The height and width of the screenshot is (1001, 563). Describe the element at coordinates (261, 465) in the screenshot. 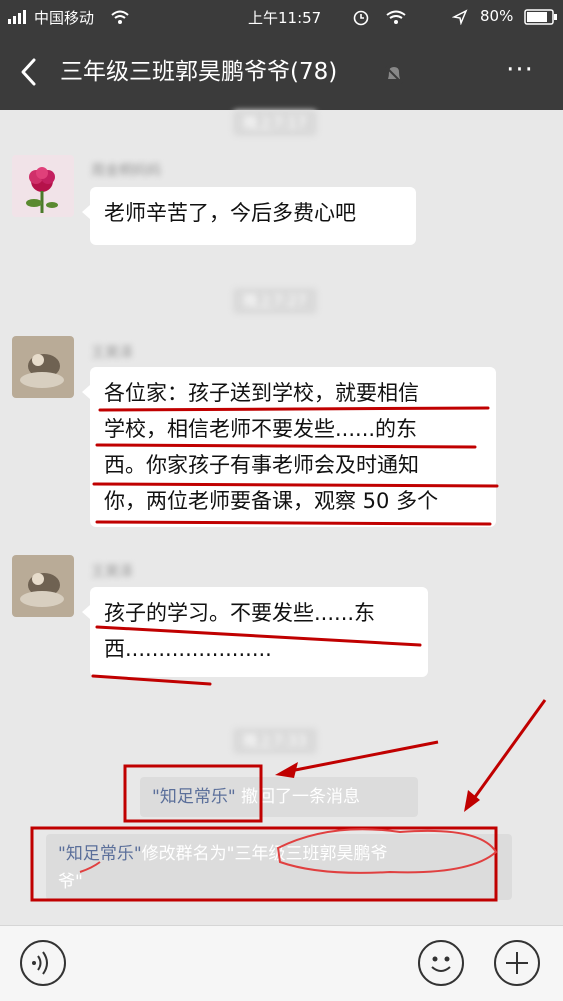

I see `message-line: 西。你家孩子有事老师会及时通知` at that location.